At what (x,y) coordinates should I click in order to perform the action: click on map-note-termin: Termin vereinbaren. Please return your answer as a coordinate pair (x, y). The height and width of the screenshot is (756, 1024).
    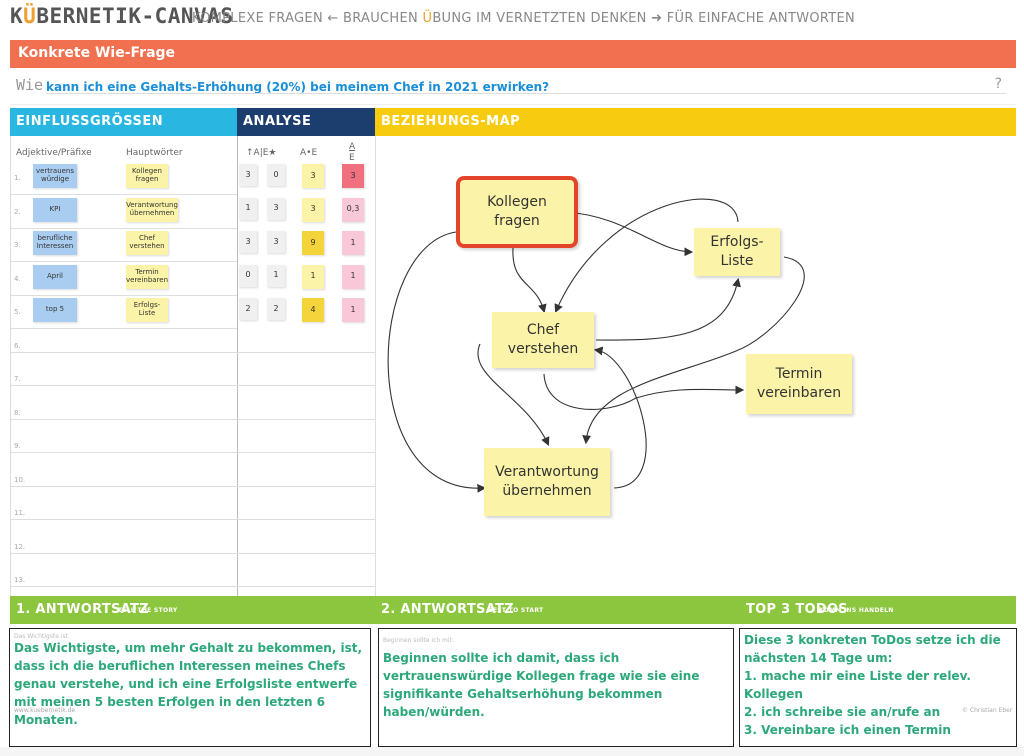
    Looking at the image, I should click on (799, 384).